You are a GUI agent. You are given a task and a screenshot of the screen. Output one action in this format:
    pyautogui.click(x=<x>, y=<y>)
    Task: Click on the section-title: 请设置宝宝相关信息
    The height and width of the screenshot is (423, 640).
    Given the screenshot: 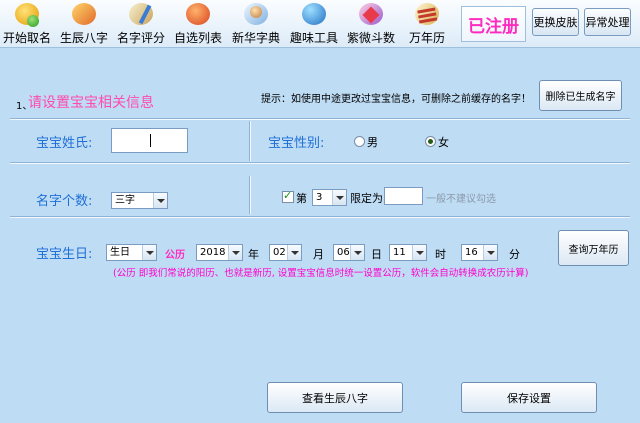 What is the action you would take?
    pyautogui.click(x=91, y=103)
    